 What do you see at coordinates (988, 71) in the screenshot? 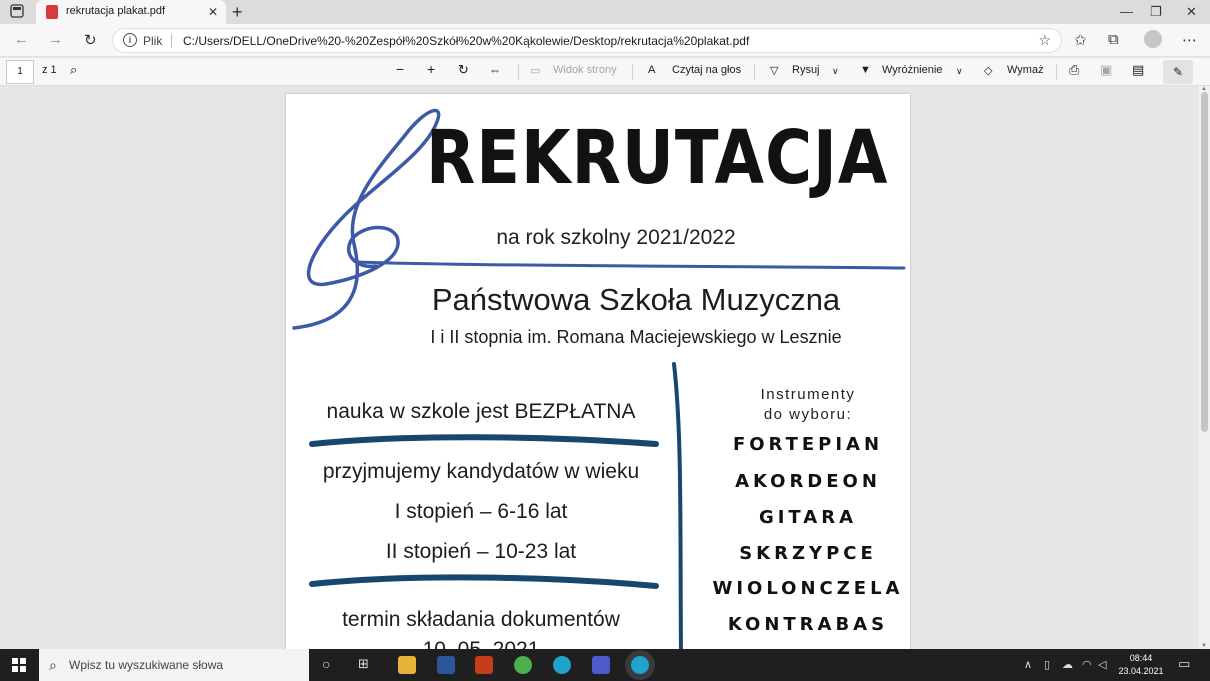
I see `eraser-icon: ◇` at bounding box center [988, 71].